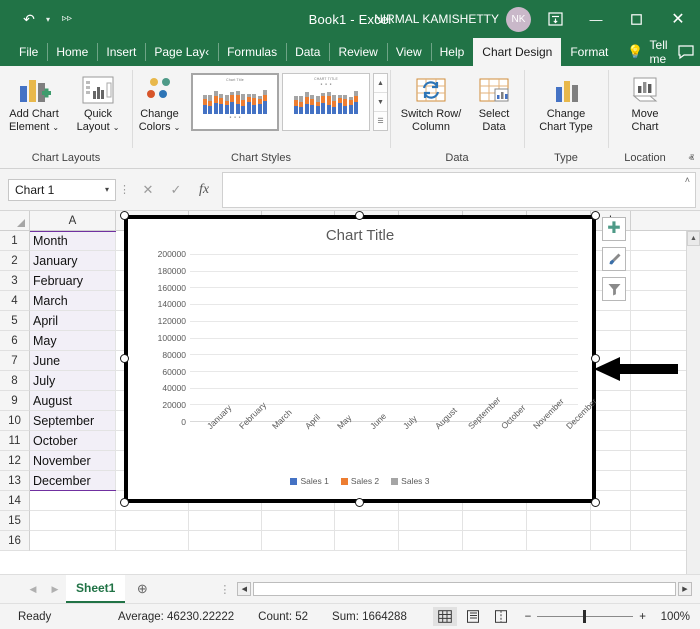  What do you see at coordinates (614, 229) in the screenshot?
I see `chart-elements-button: ✚` at bounding box center [614, 229].